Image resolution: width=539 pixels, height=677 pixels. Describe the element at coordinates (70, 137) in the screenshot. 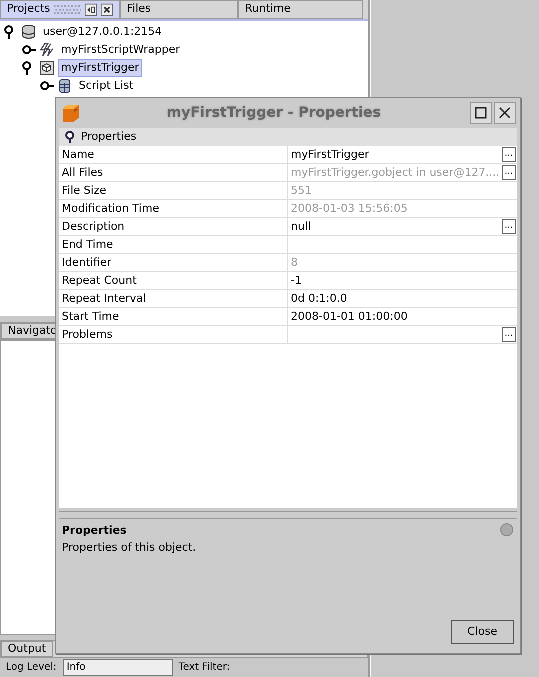

I see `expanded-handle-icon` at that location.